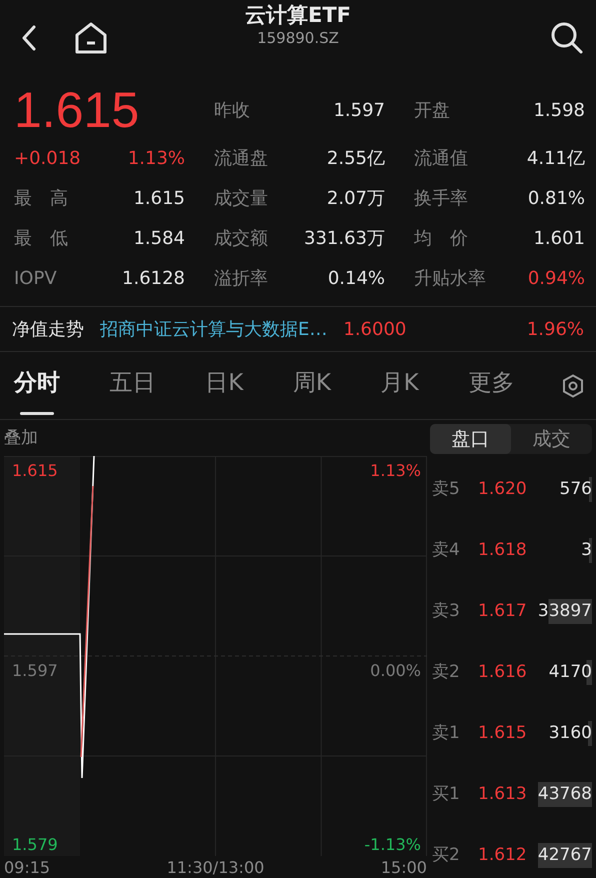  Describe the element at coordinates (359, 110) in the screenshot. I see `stat-value: 1.597` at that location.